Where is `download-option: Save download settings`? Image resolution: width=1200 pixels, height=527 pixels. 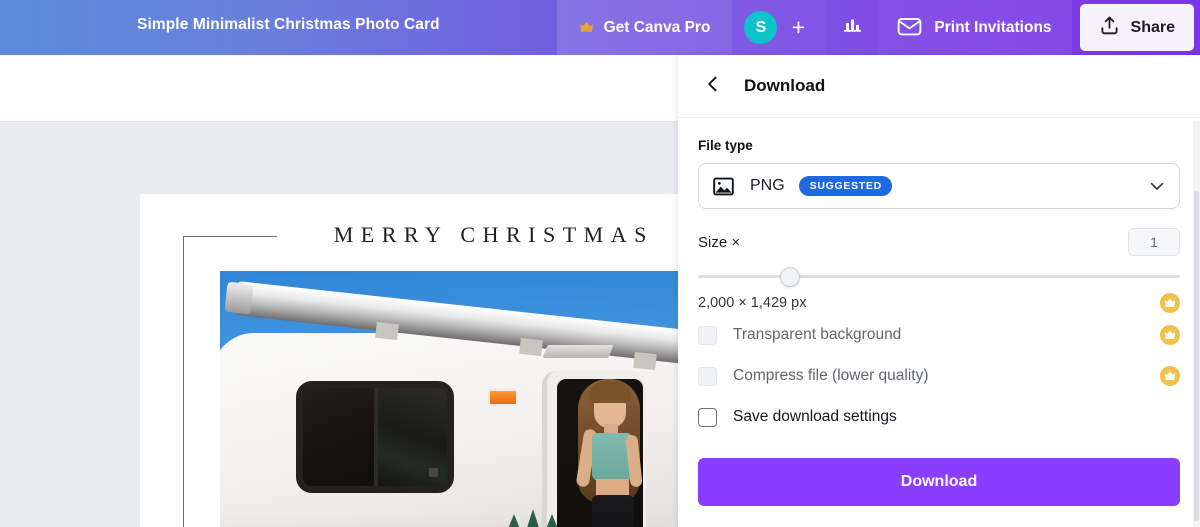
download-option: Save download settings is located at coordinates (797, 417).